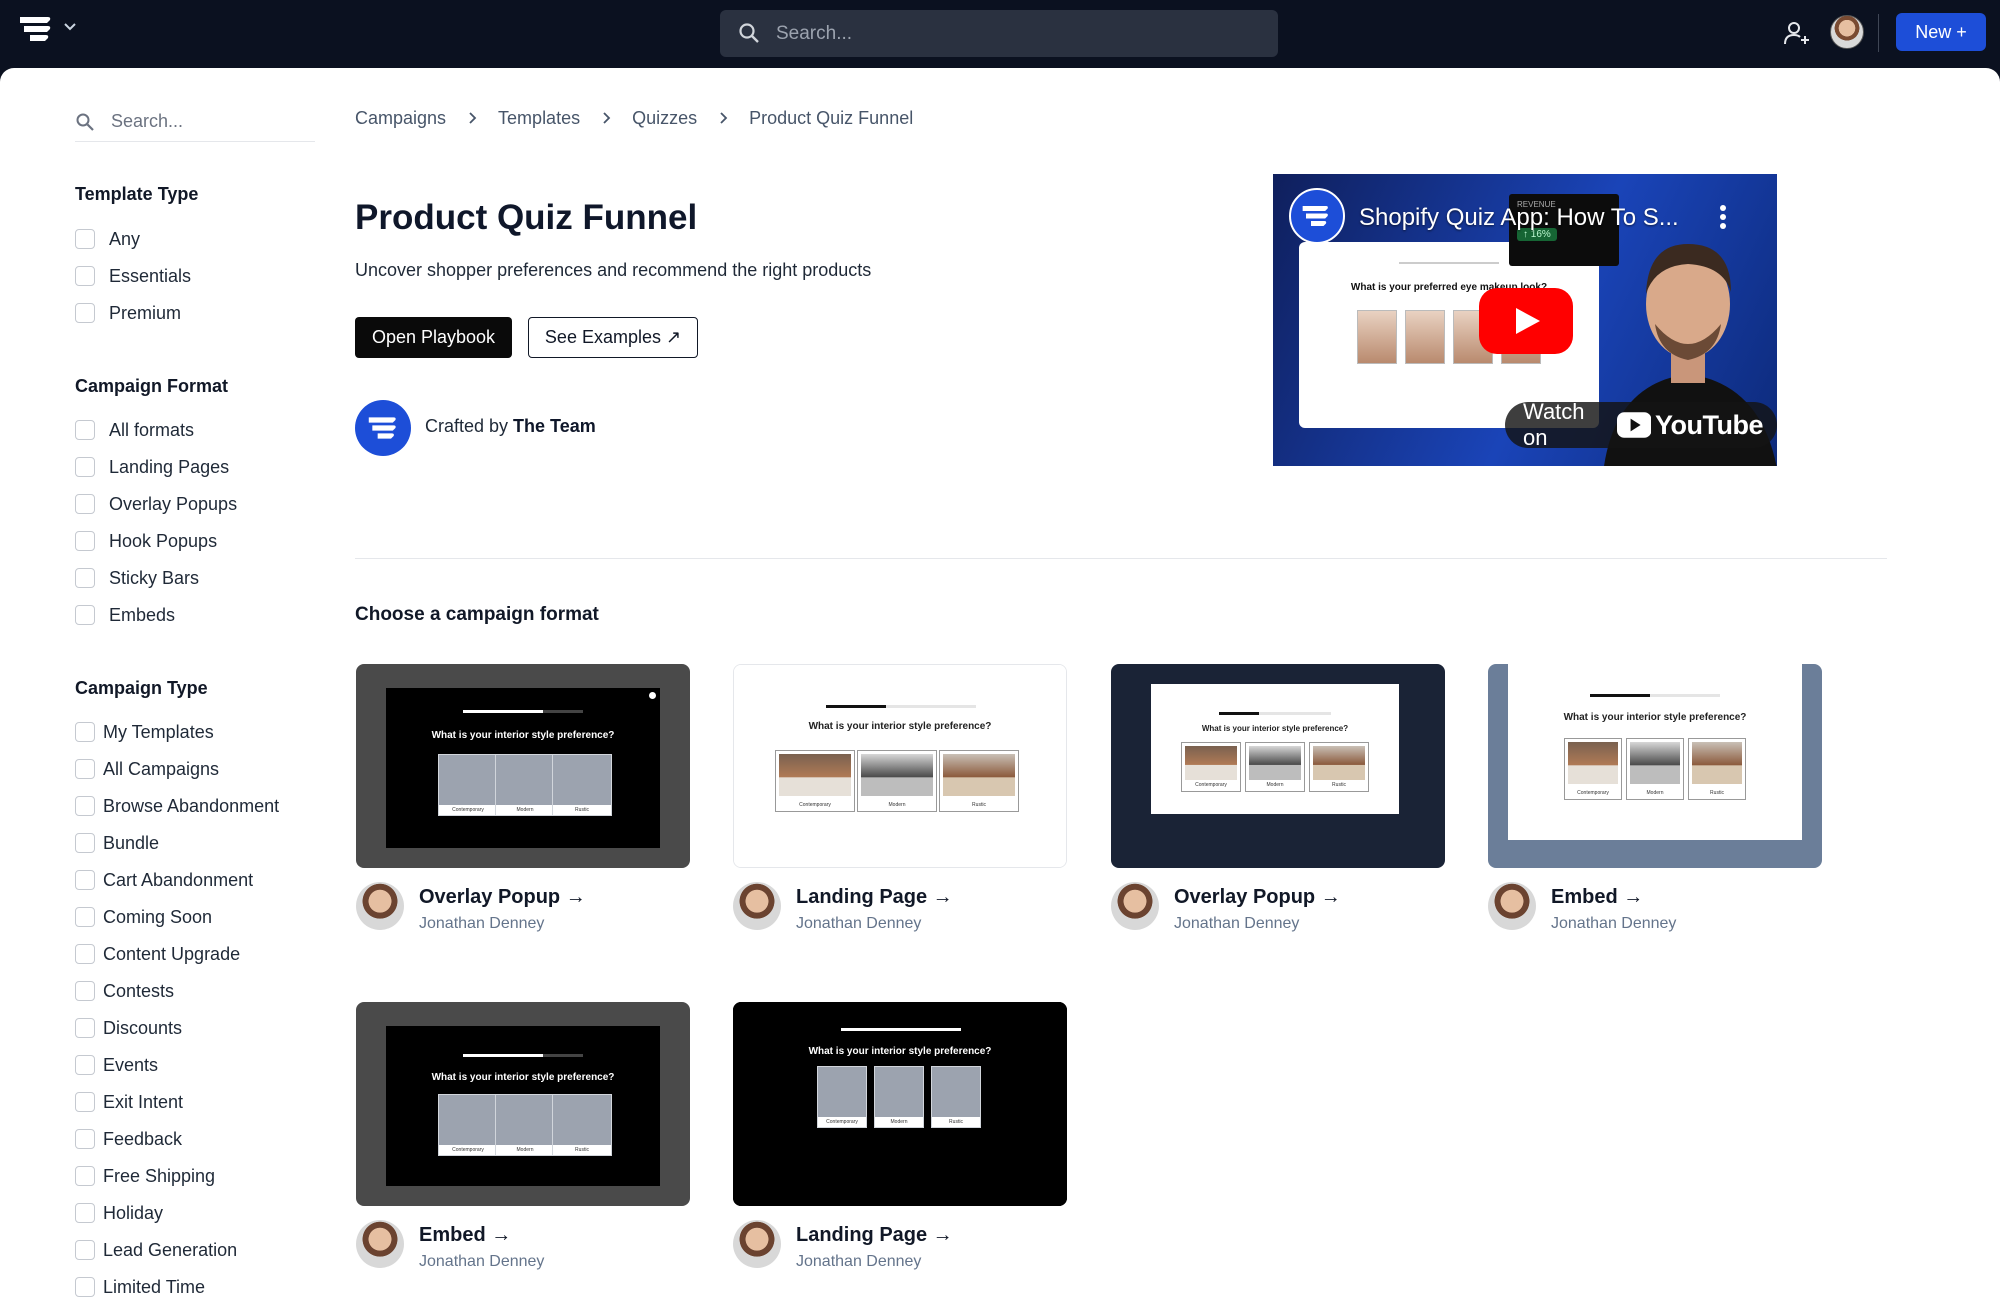 The image size is (2000, 1304). What do you see at coordinates (145, 1176) in the screenshot?
I see `filter-free-shipping: Free Shipping` at bounding box center [145, 1176].